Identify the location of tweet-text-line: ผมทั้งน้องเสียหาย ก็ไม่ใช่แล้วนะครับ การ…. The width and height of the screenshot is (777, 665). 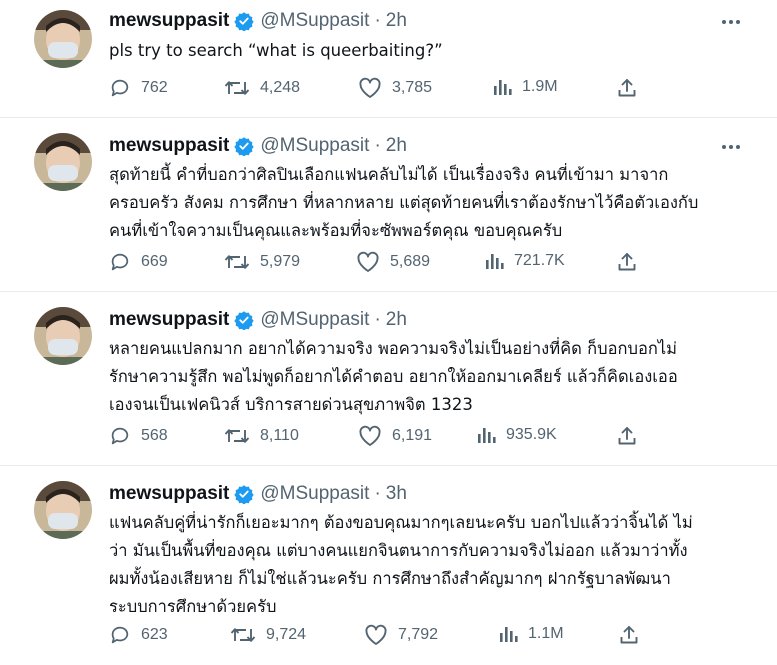
(390, 578).